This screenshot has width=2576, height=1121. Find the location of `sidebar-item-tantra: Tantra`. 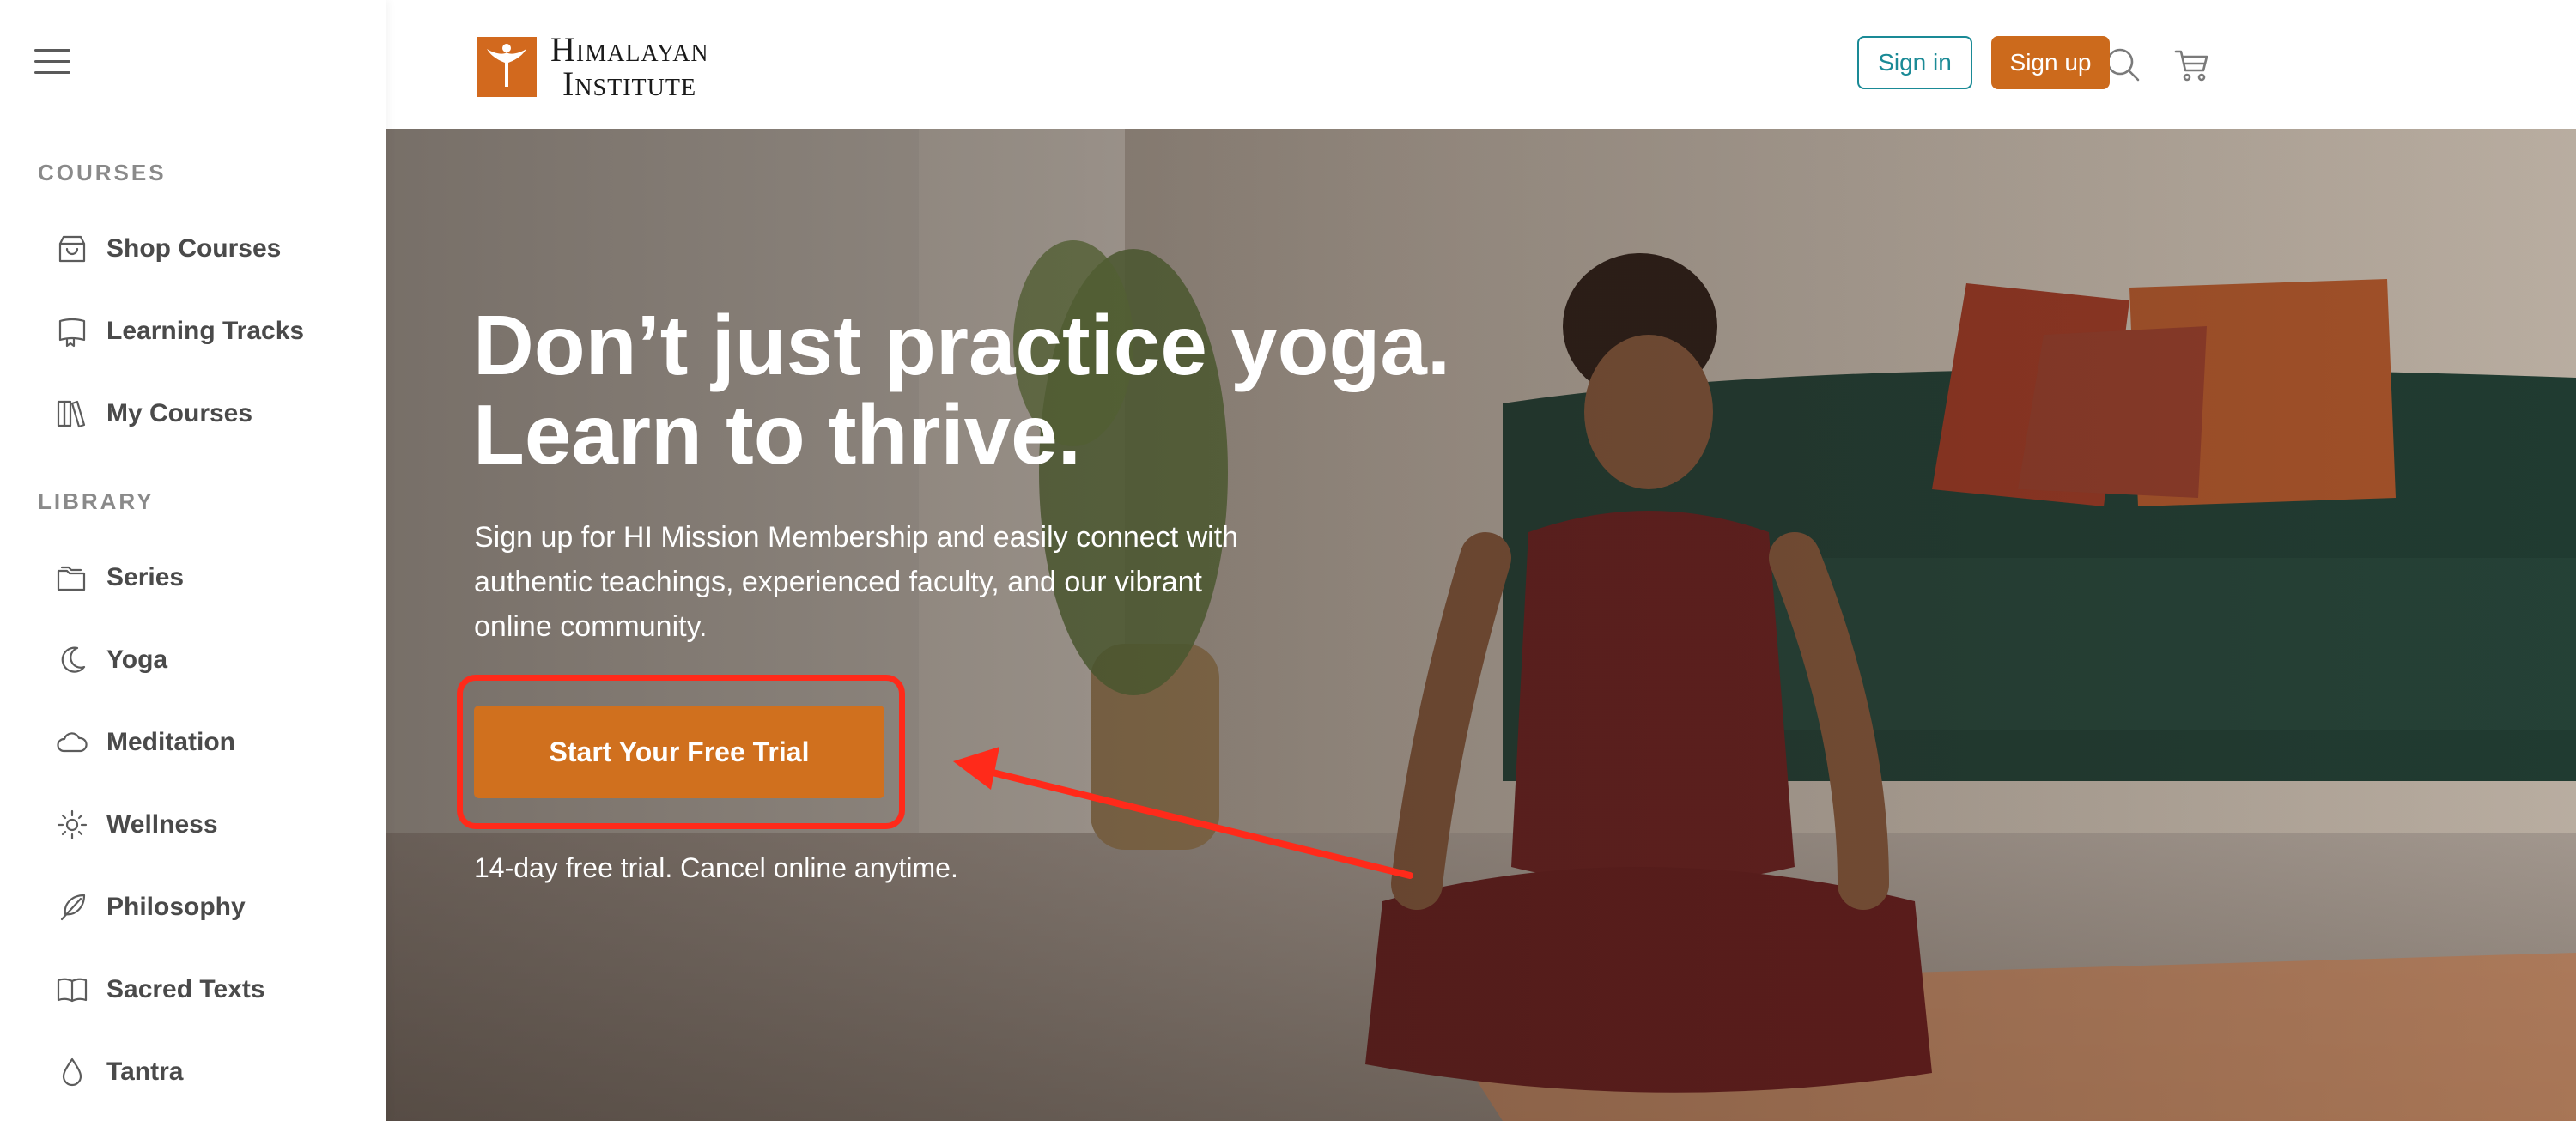

sidebar-item-tantra: Tantra is located at coordinates (212, 1072).